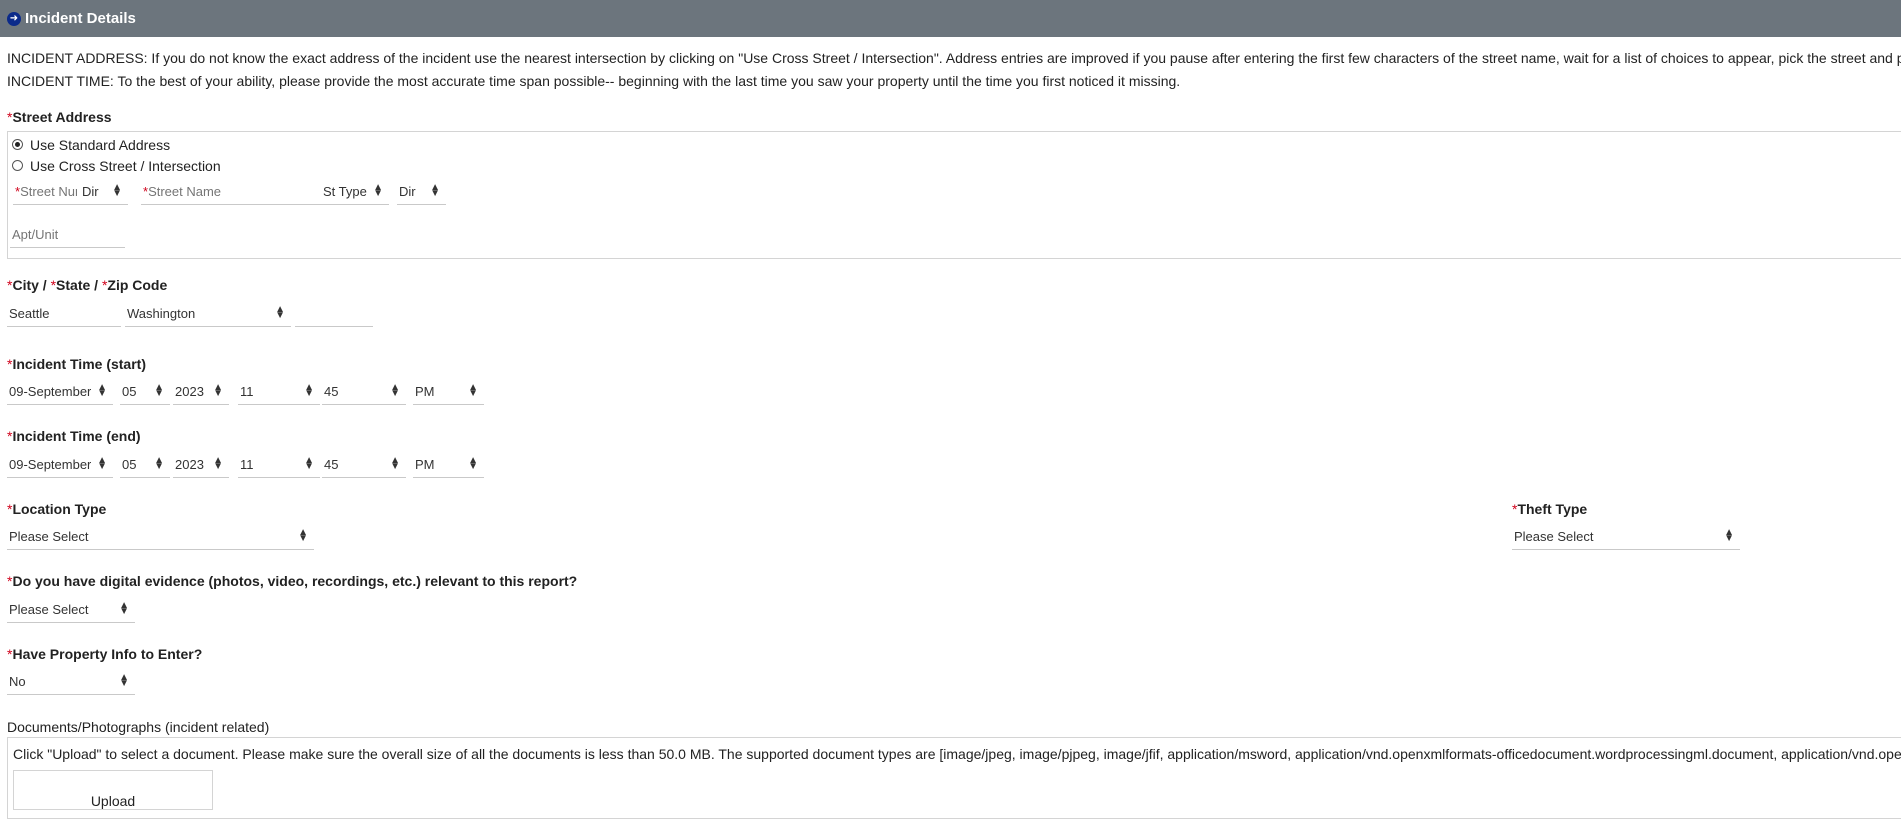 This screenshot has width=1901, height=824. What do you see at coordinates (104, 192) in the screenshot?
I see `street-dir-prefix-select: Dir ▲ ▼` at bounding box center [104, 192].